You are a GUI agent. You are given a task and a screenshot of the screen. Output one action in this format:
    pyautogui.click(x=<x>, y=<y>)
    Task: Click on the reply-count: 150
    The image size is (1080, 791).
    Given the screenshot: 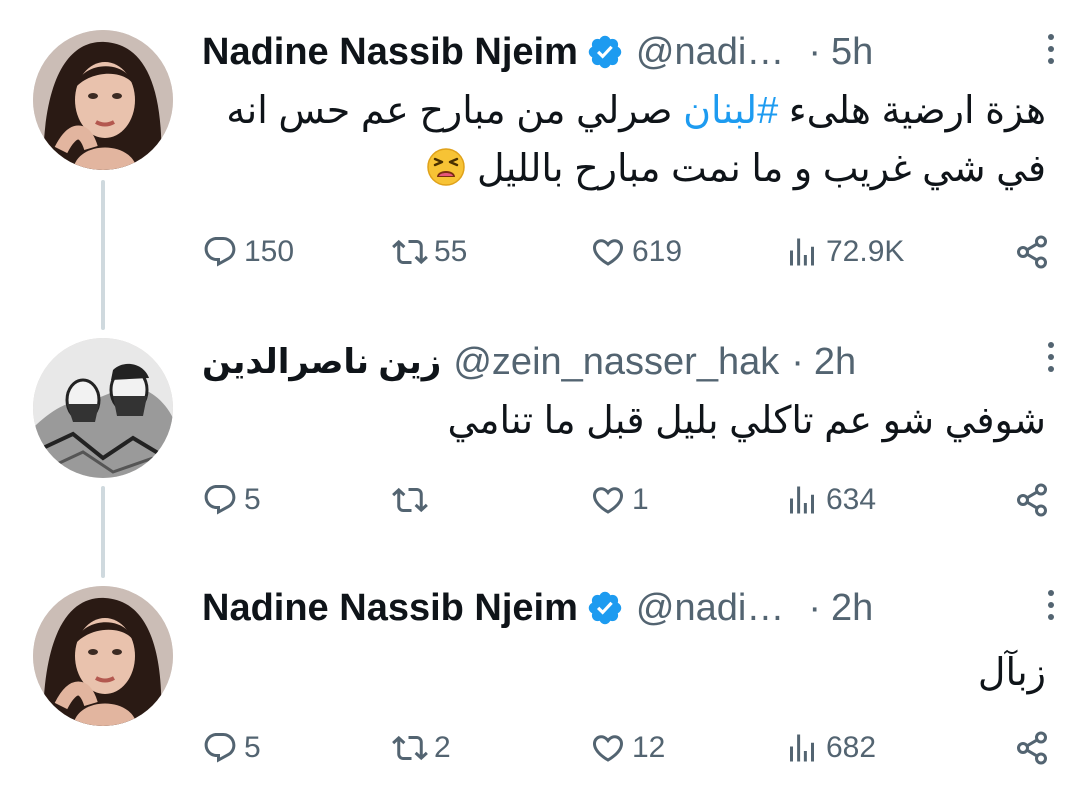 What is the action you would take?
    pyautogui.click(x=269, y=251)
    